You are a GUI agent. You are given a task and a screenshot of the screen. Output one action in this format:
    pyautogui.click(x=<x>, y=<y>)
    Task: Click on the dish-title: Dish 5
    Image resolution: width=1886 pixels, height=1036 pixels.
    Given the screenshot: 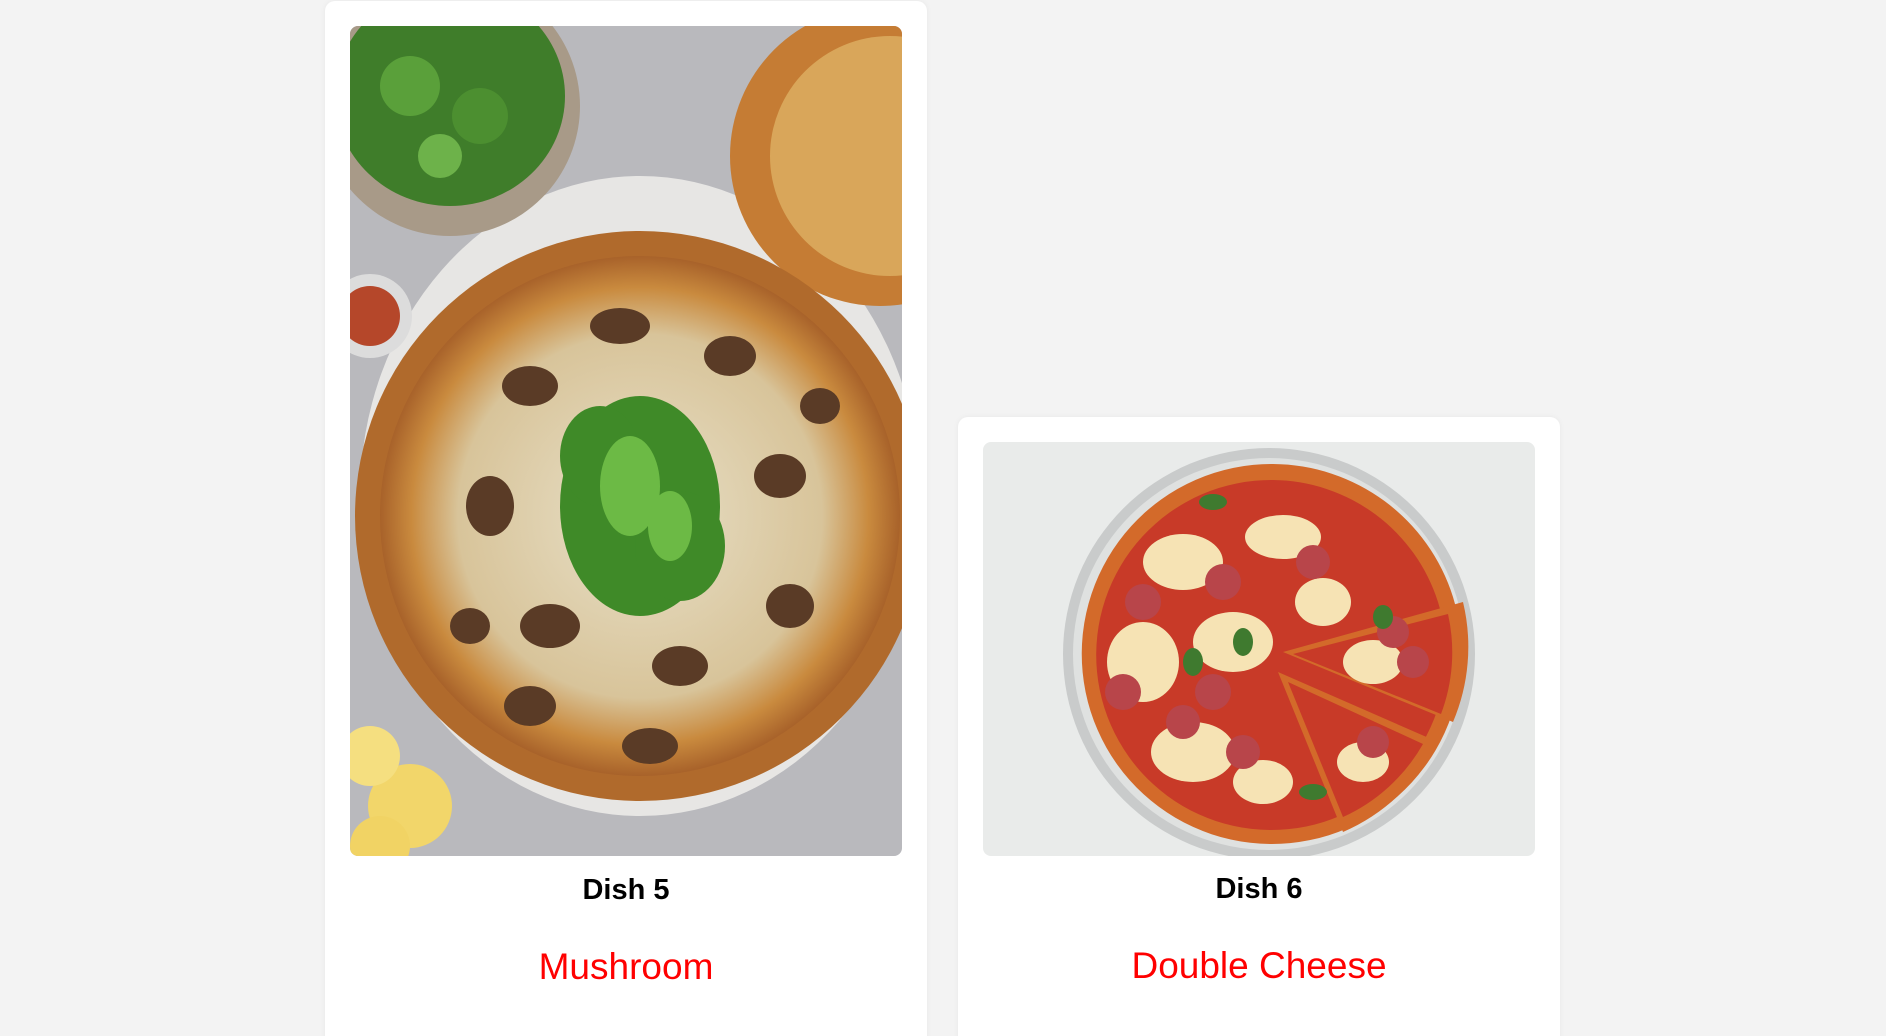 What is the action you would take?
    pyautogui.click(x=626, y=890)
    